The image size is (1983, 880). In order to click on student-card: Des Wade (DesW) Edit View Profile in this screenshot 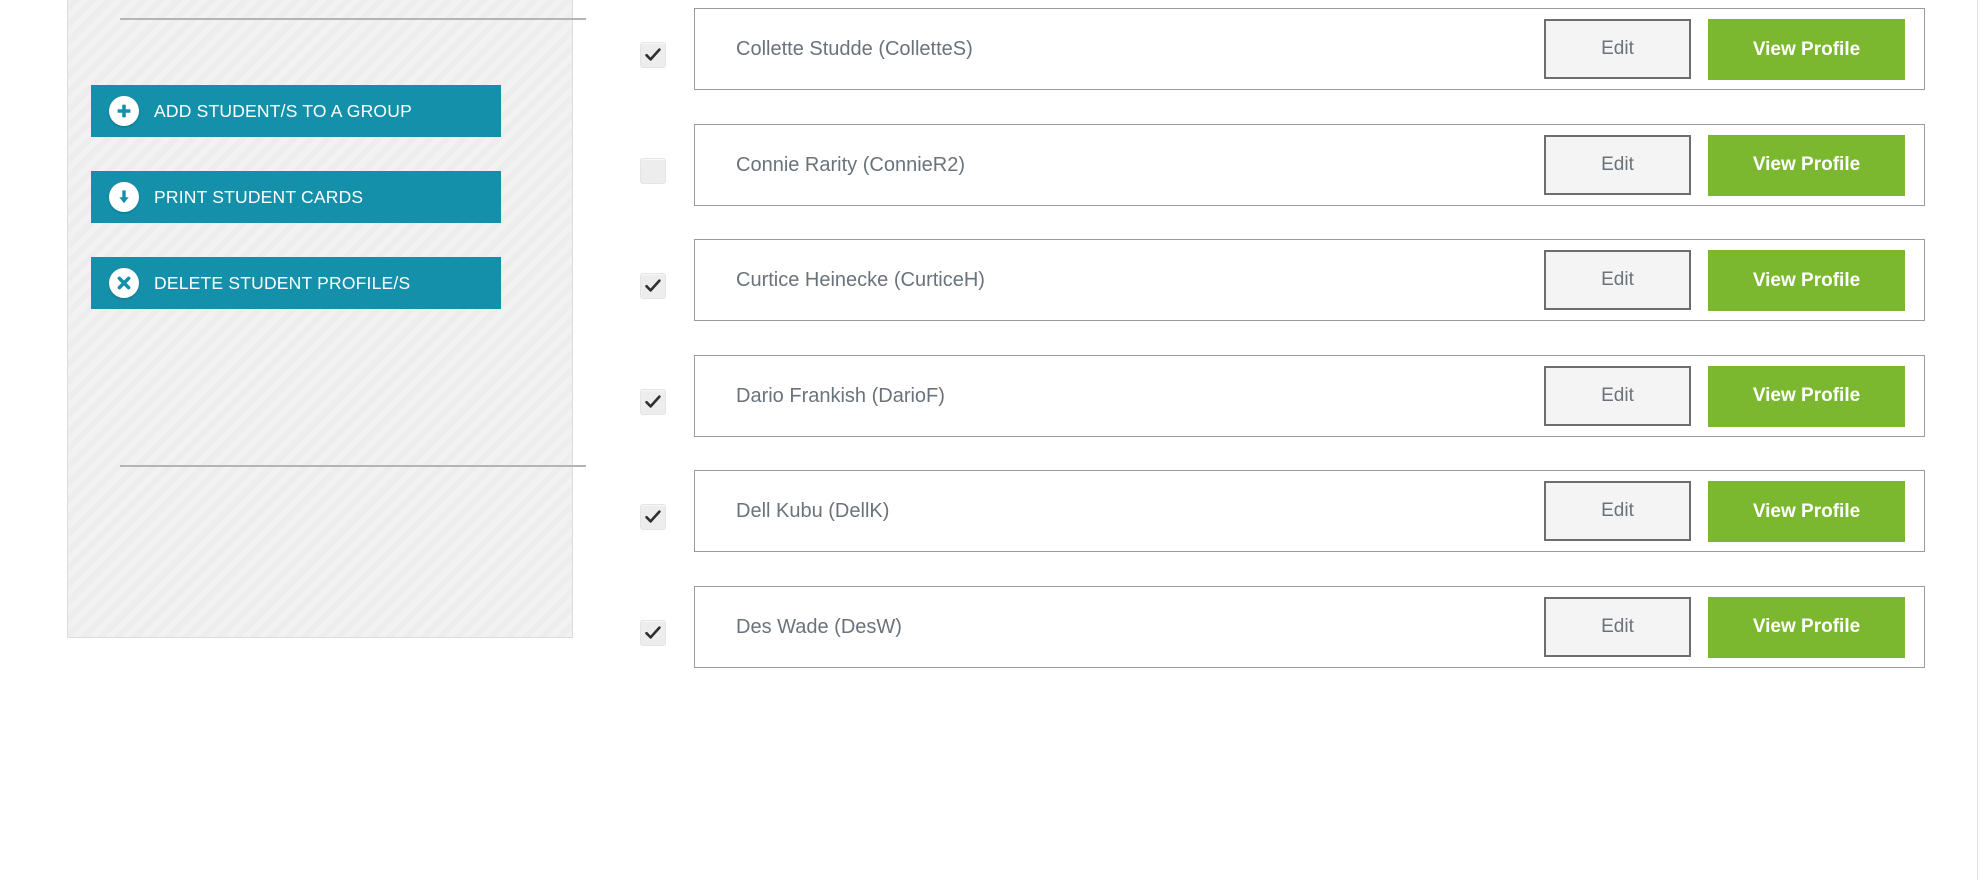, I will do `click(1309, 626)`.